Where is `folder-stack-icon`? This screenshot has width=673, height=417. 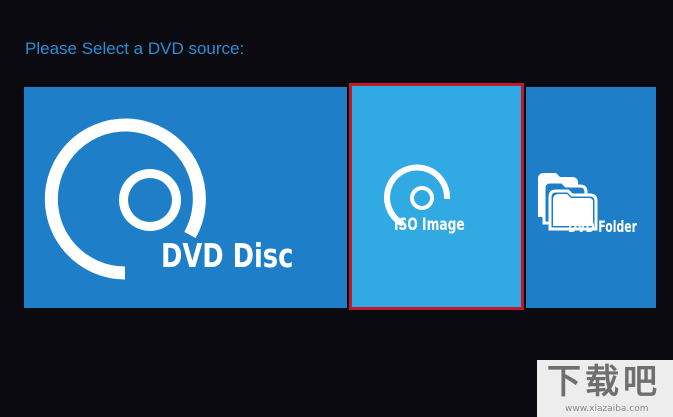
folder-stack-icon is located at coordinates (568, 202).